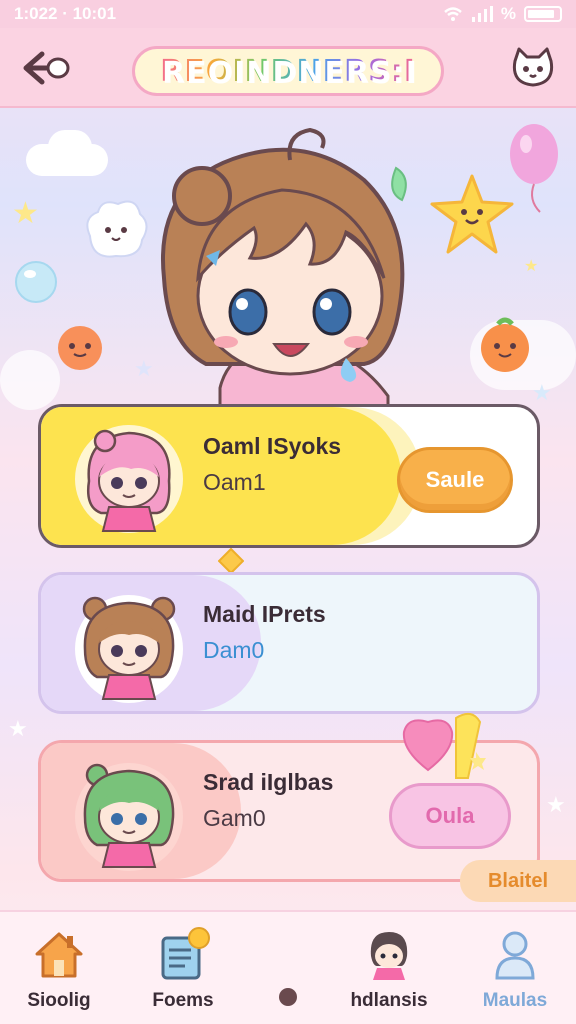 Image resolution: width=576 pixels, height=1024 pixels. What do you see at coordinates (515, 1000) in the screenshot?
I see `nav-label: Maulas` at bounding box center [515, 1000].